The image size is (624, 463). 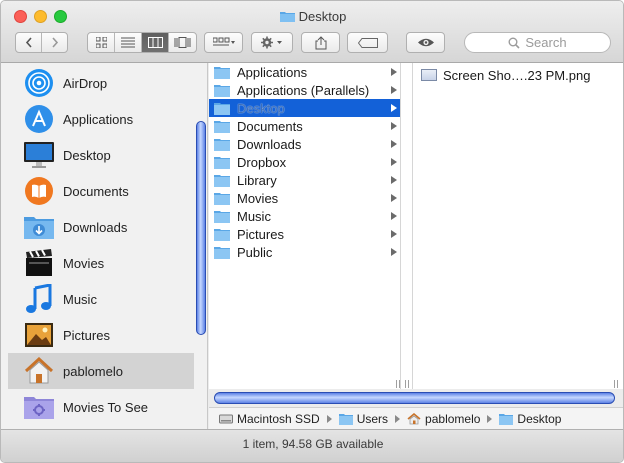 I want to click on file-item: Screen Sho….23 PM.png, so click(x=505, y=75).